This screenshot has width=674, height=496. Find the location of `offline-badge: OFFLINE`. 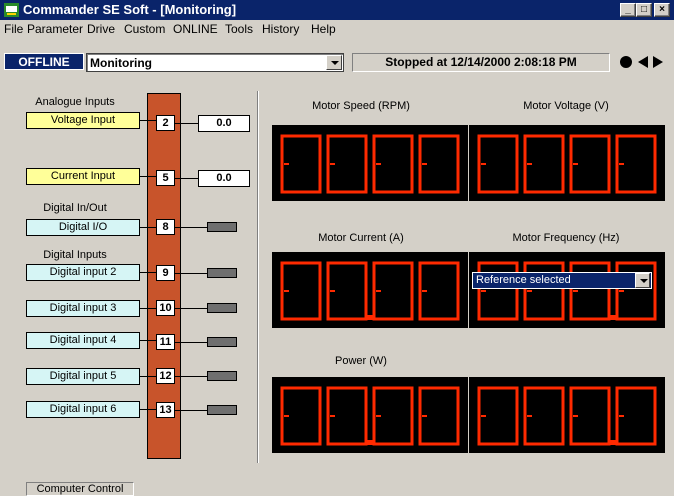

offline-badge: OFFLINE is located at coordinates (44, 61).